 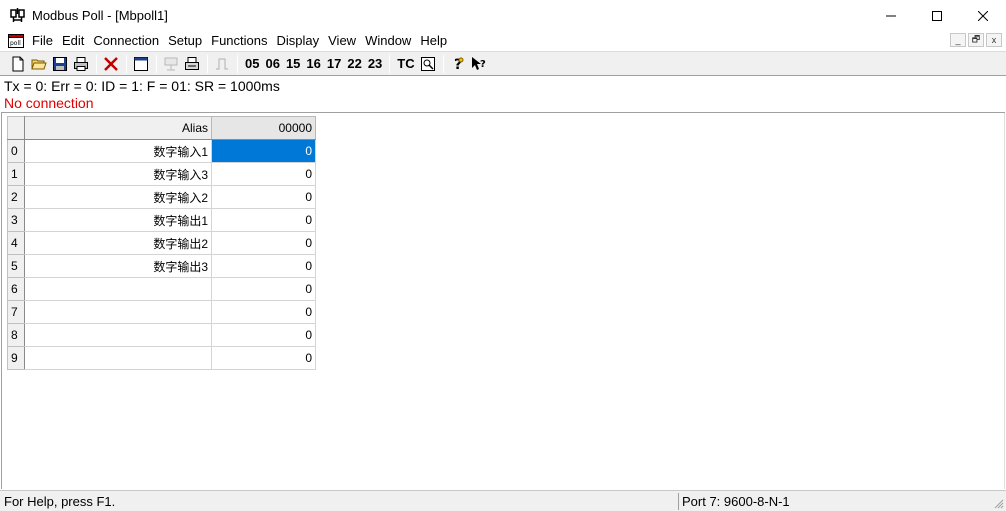 I want to click on grid-corner-header, so click(x=16, y=128).